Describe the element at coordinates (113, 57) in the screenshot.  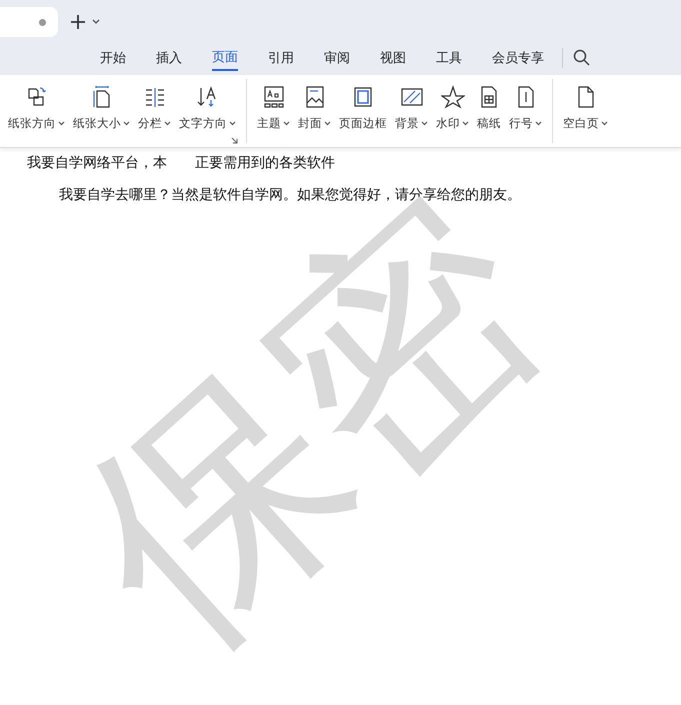
I see `menu-tab: 开始` at that location.